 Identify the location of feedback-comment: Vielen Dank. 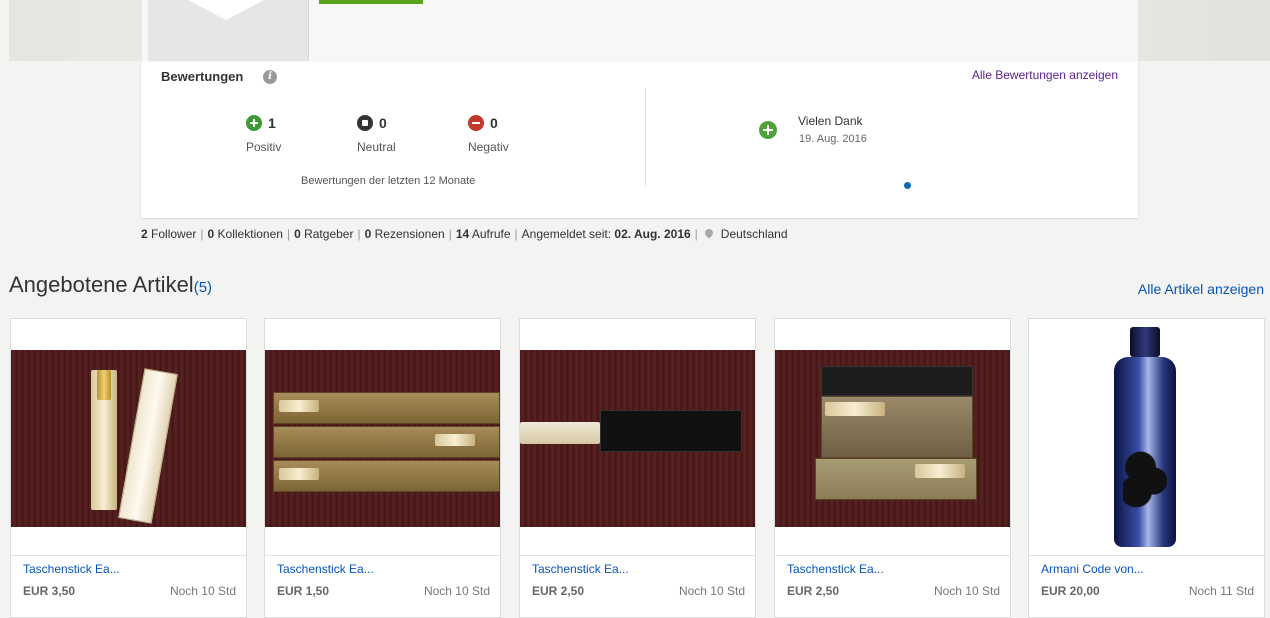
(830, 121).